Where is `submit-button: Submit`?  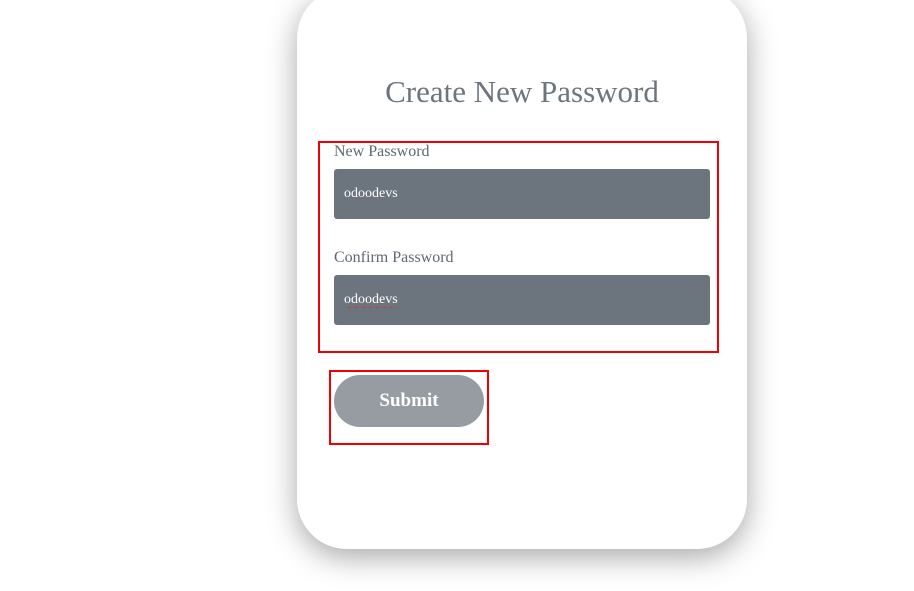
submit-button: Submit is located at coordinates (409, 401).